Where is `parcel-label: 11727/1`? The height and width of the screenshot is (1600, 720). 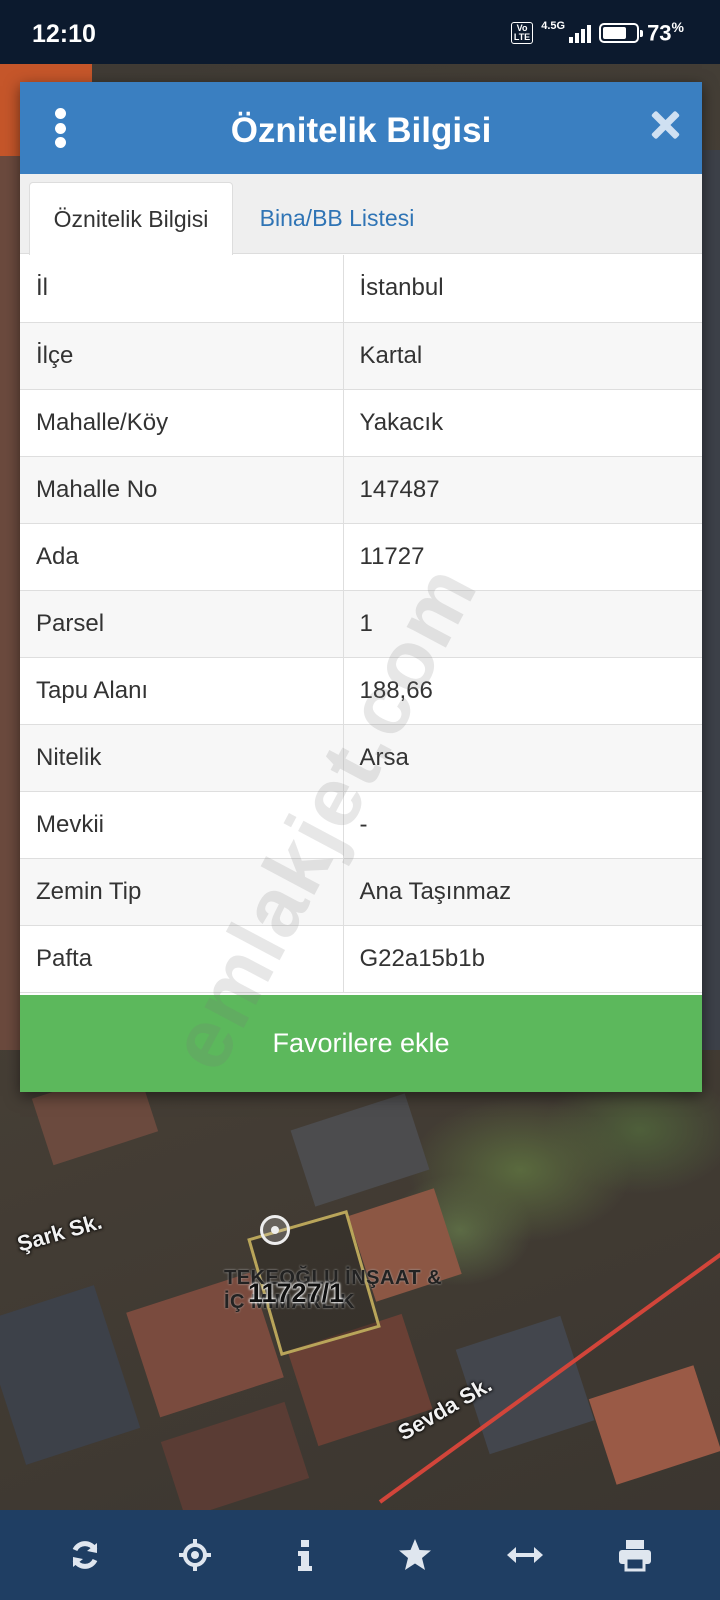
parcel-label: 11727/1 is located at coordinates (296, 1293).